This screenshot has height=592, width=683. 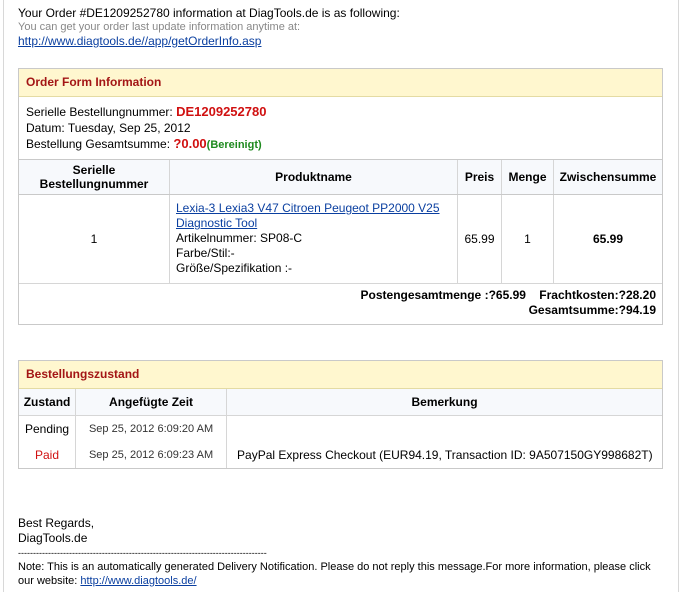 What do you see at coordinates (56, 523) in the screenshot?
I see `regards: Best Regards,` at bounding box center [56, 523].